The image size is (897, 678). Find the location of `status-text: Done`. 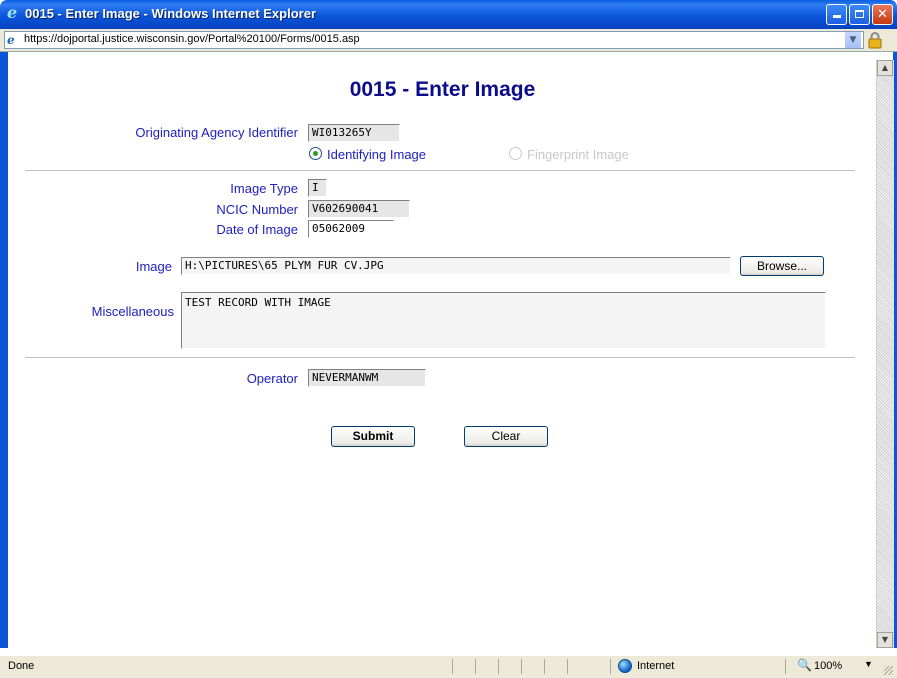

status-text: Done is located at coordinates (21, 666).